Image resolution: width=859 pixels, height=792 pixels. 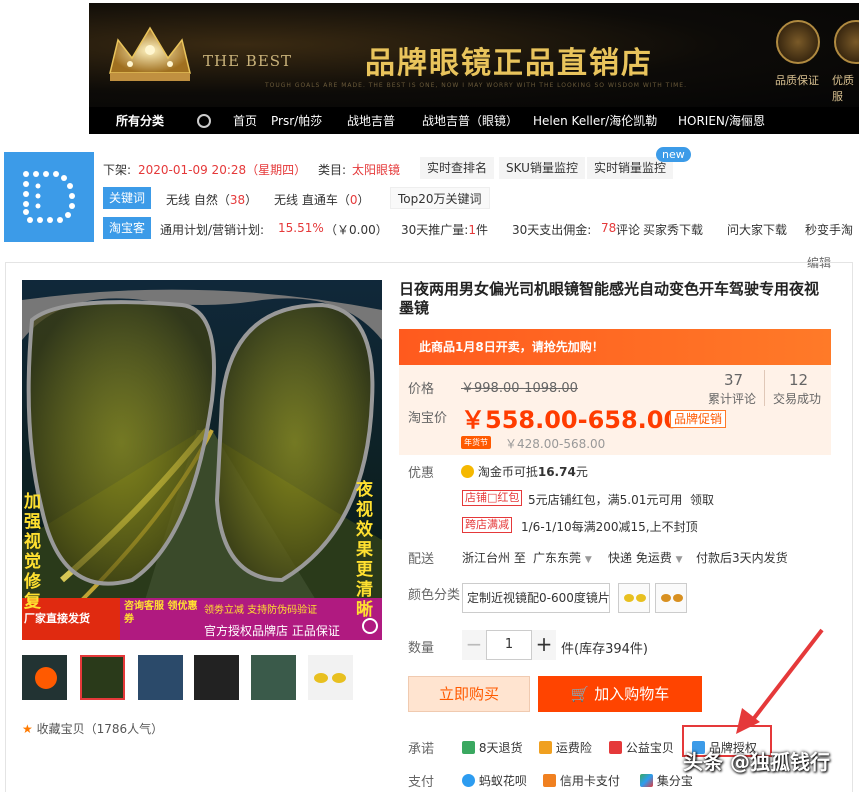 What do you see at coordinates (421, 389) in the screenshot?
I see `price-label: 价格` at bounding box center [421, 389].